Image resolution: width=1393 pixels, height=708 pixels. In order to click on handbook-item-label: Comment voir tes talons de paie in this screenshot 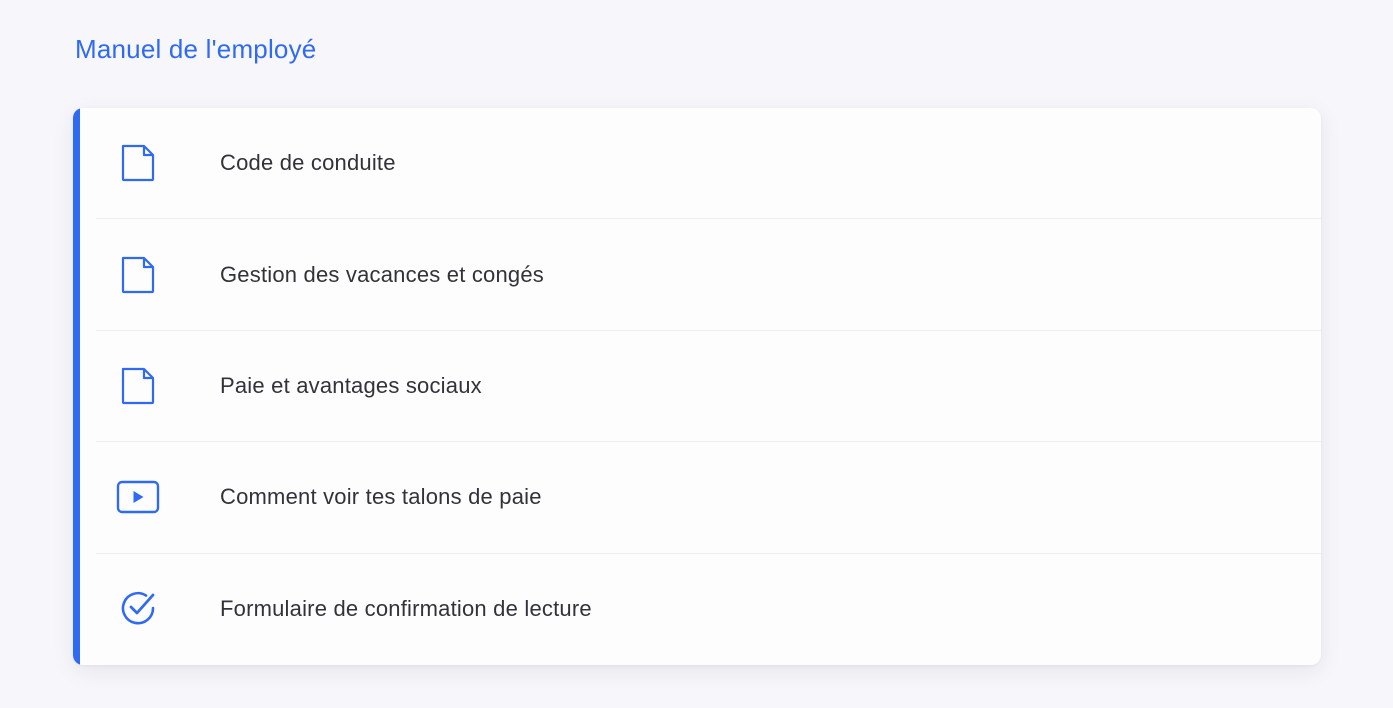, I will do `click(381, 497)`.